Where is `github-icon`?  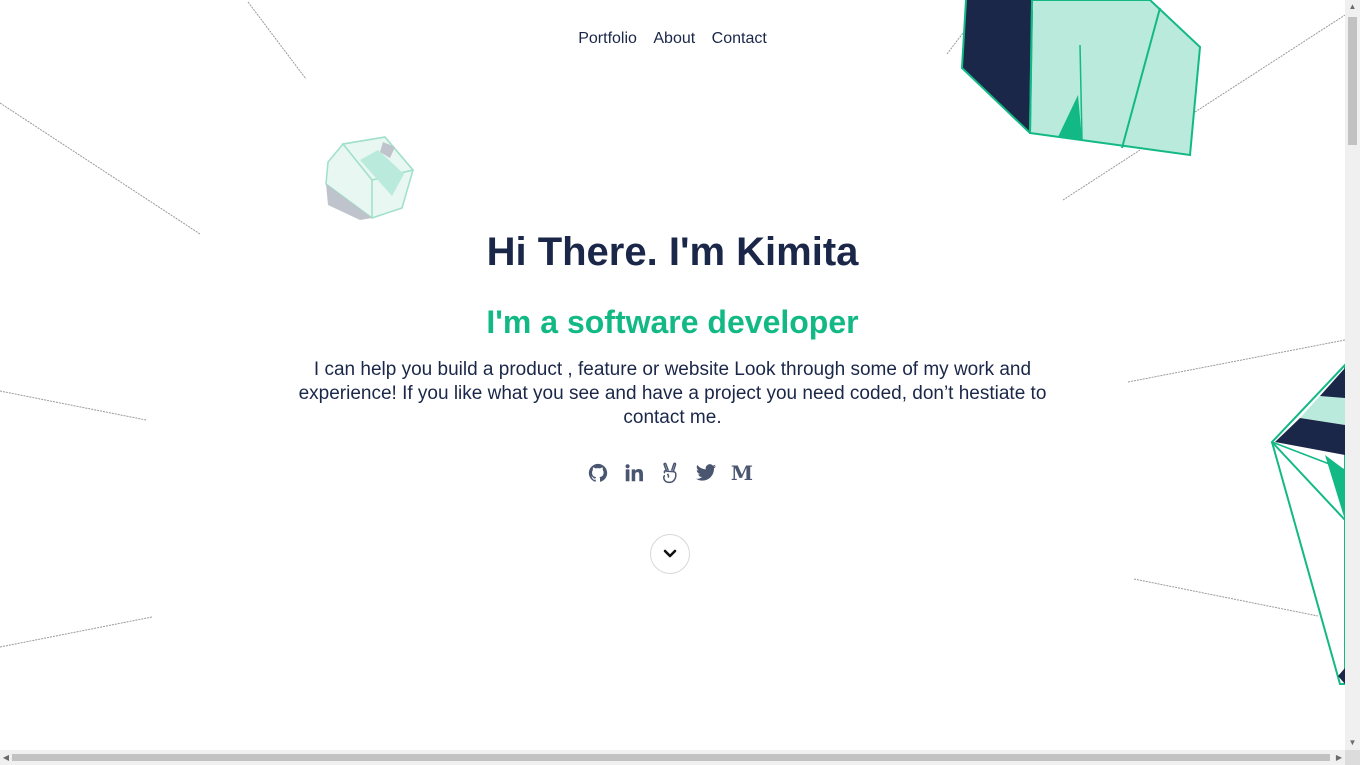 github-icon is located at coordinates (598, 473).